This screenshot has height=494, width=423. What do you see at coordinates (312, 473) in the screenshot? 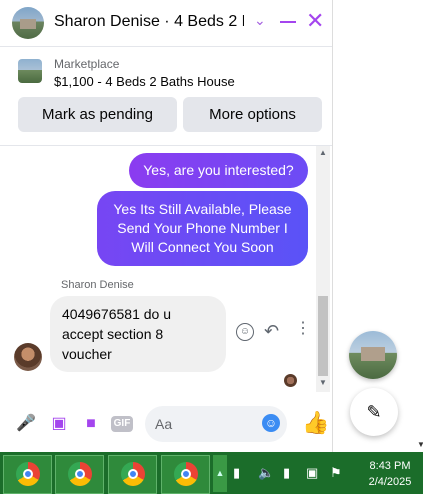
I see `input-language-icon: ▣` at bounding box center [312, 473].